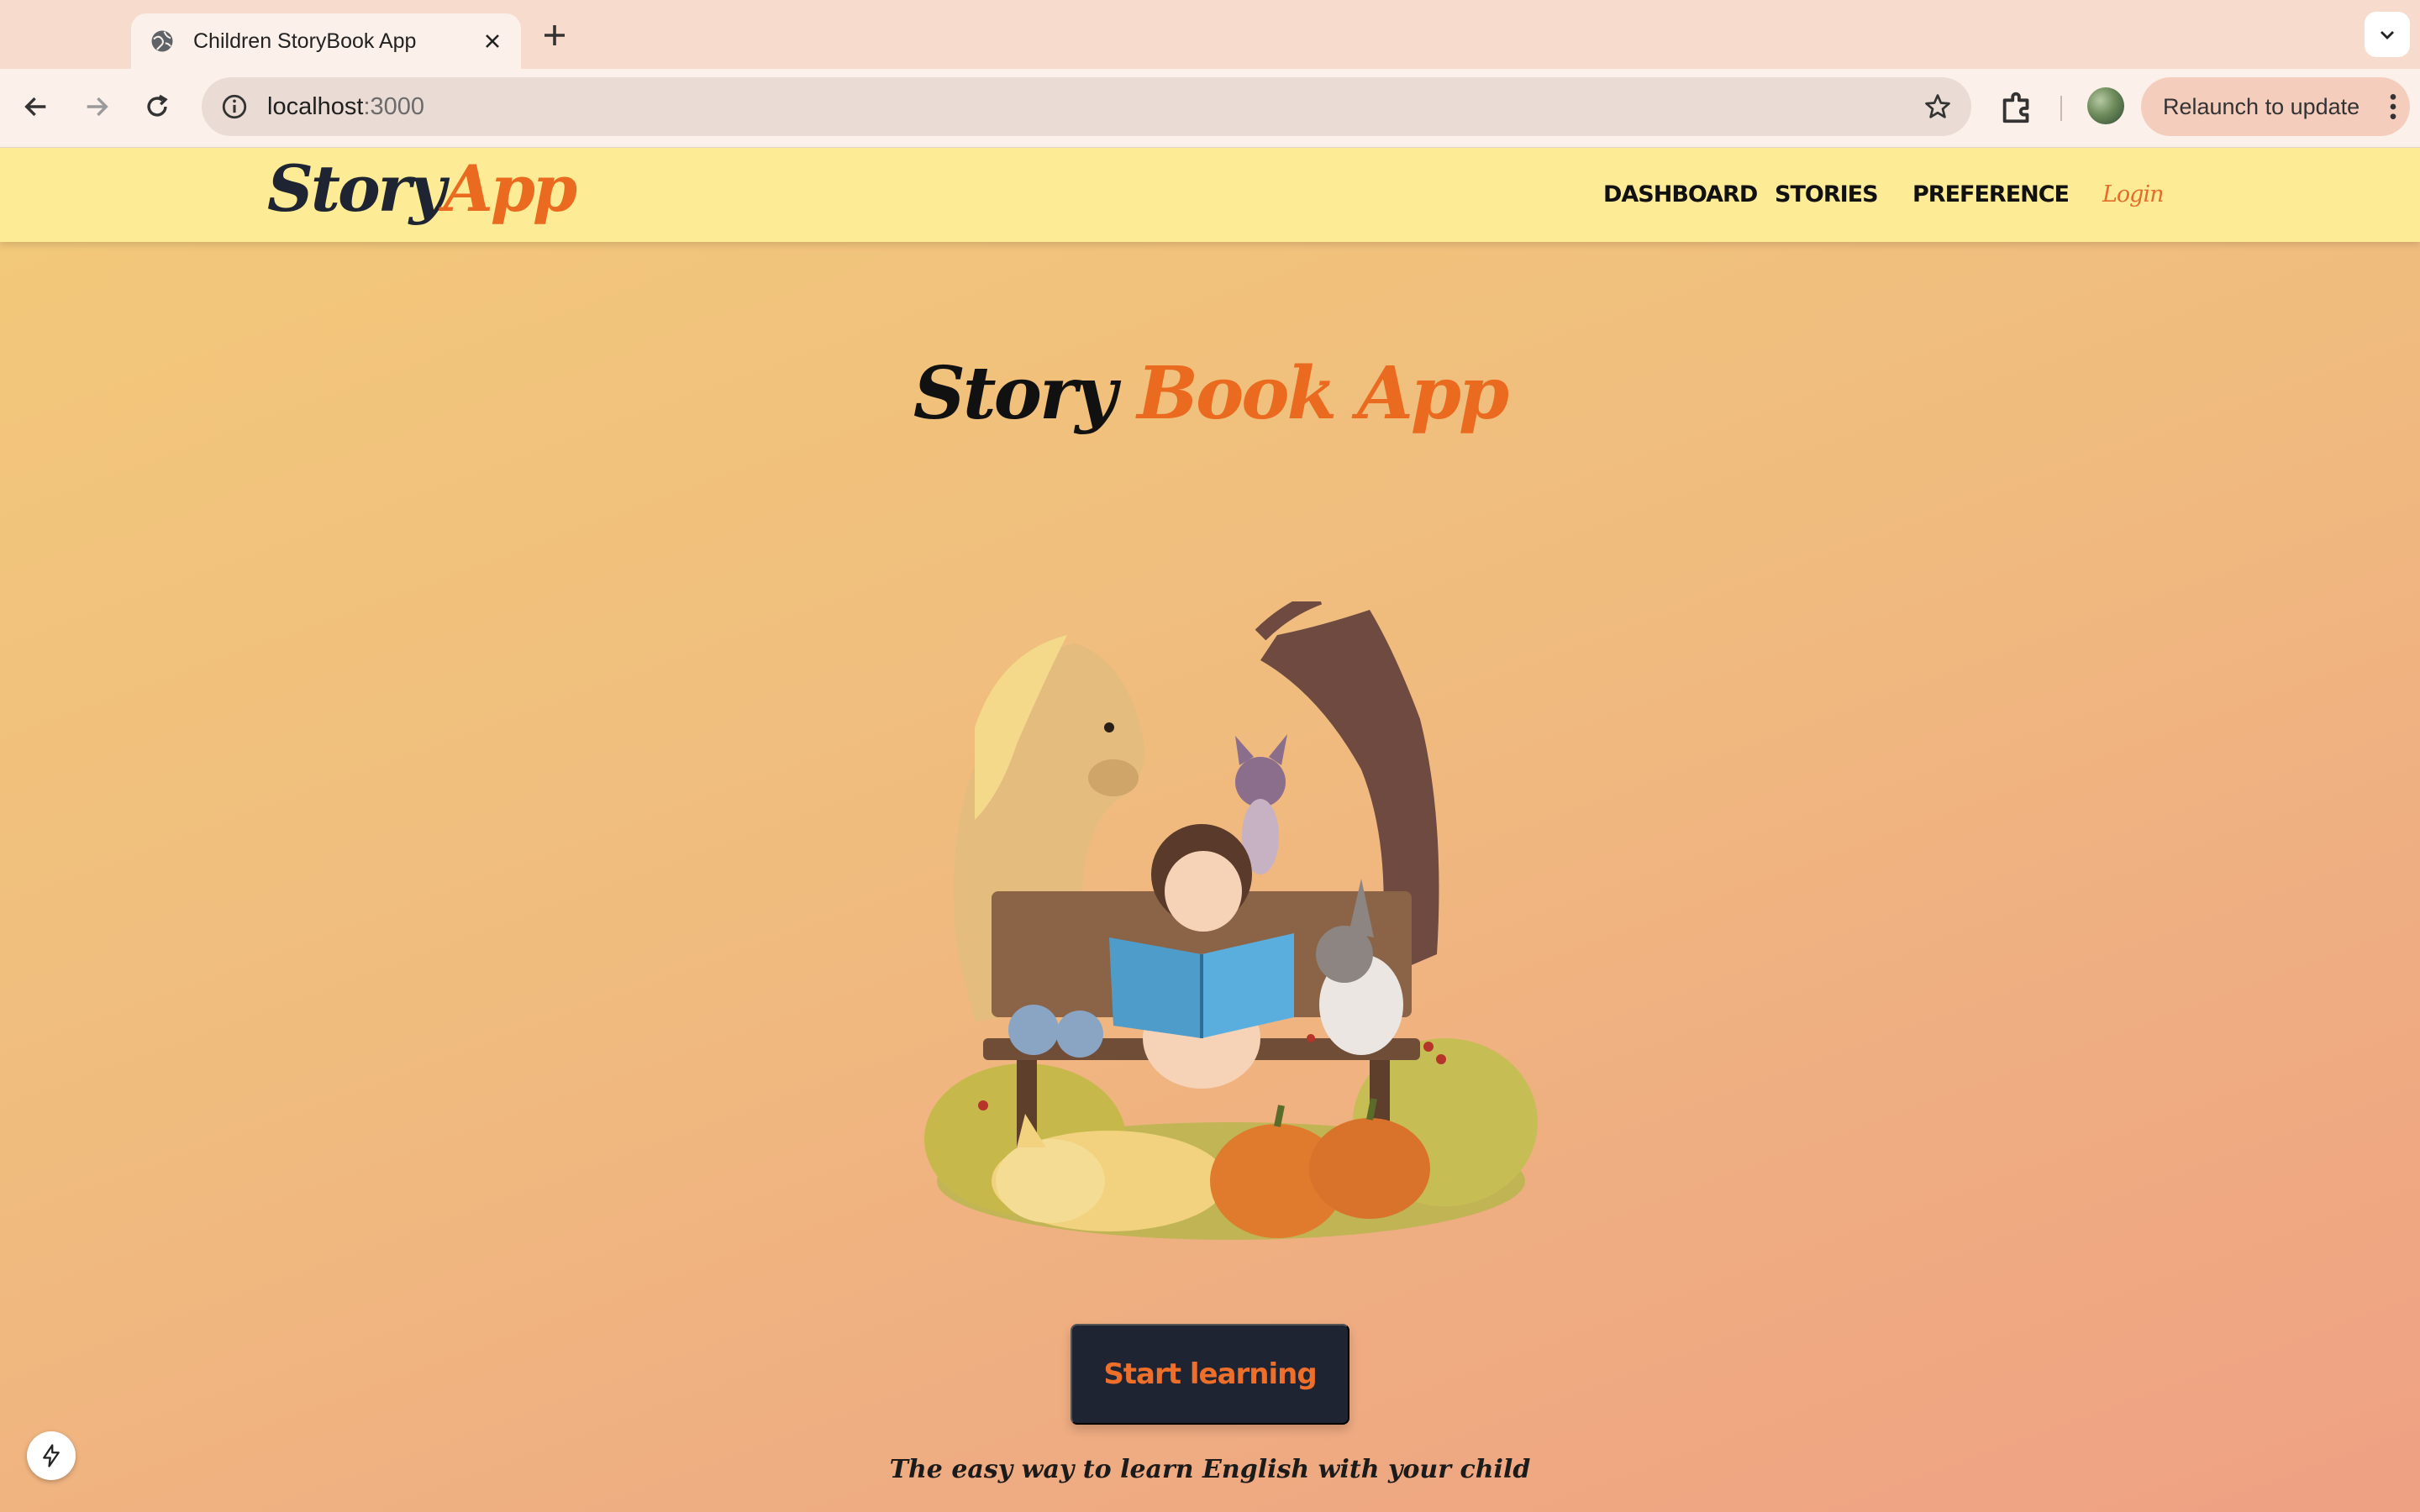 The height and width of the screenshot is (1512, 2420). What do you see at coordinates (1210, 34) in the screenshot?
I see `tab-strip: Children StoryBook App` at bounding box center [1210, 34].